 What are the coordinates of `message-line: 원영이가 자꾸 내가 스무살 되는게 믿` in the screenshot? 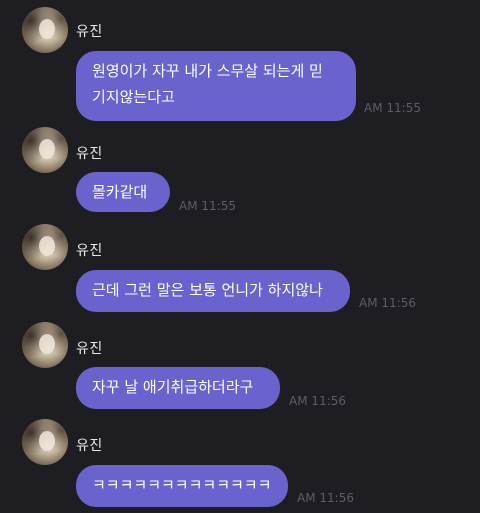 It's located at (207, 71).